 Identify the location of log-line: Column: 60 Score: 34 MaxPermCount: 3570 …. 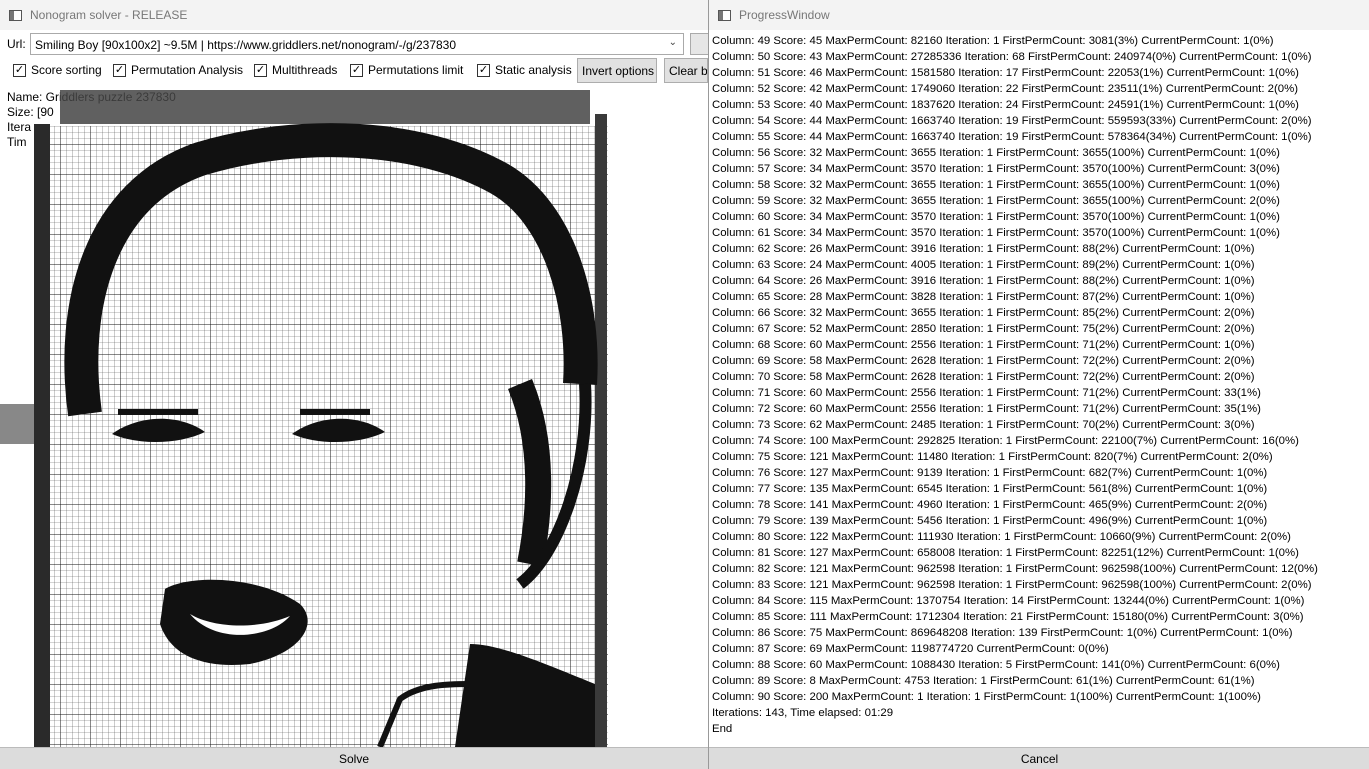
(996, 217).